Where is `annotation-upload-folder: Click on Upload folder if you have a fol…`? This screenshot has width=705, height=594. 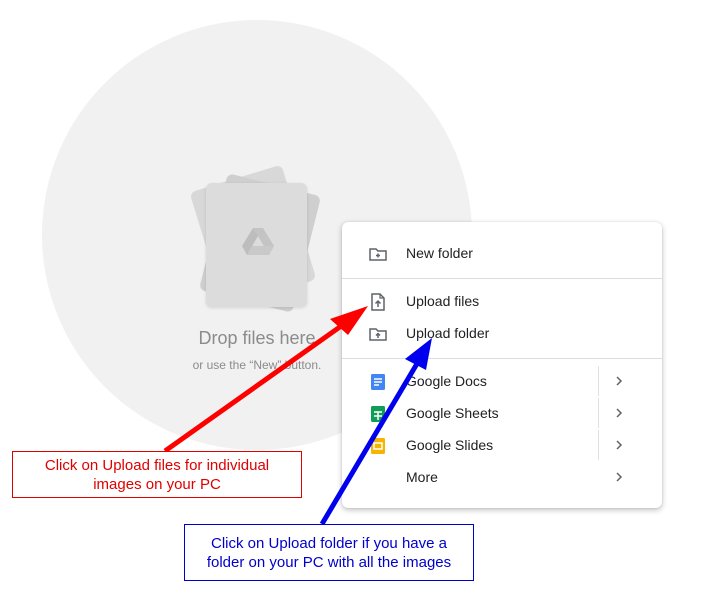 annotation-upload-folder: Click on Upload folder if you have a fol… is located at coordinates (329, 552).